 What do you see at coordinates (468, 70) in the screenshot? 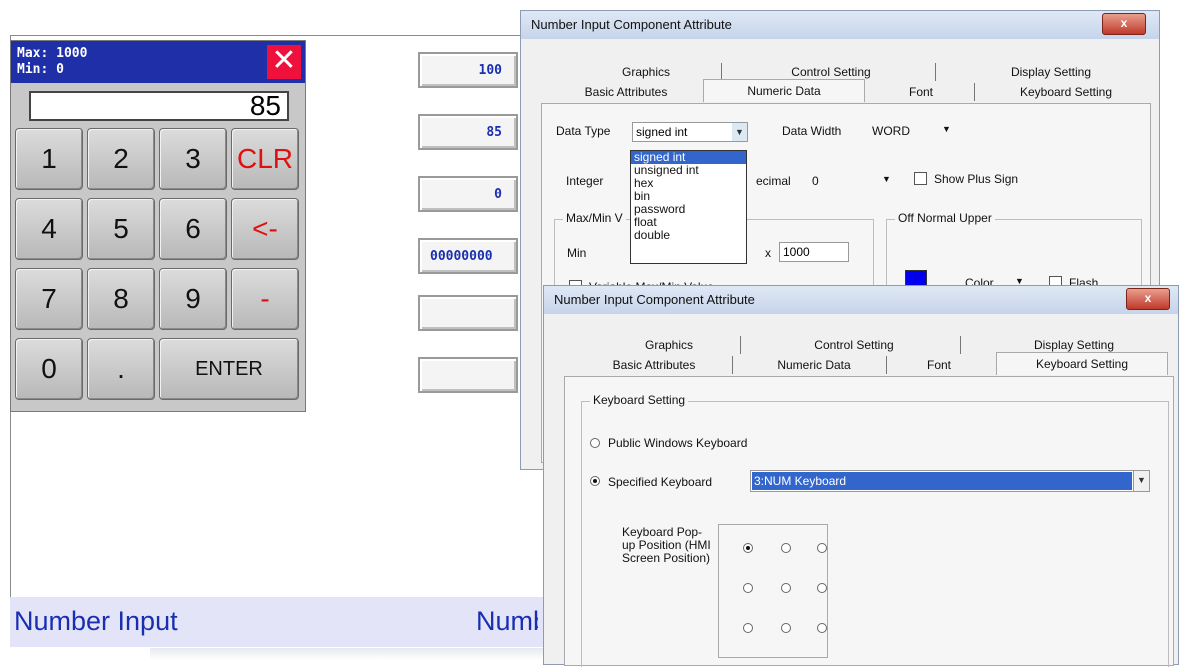
I see `number-input-field-1: 100` at bounding box center [468, 70].